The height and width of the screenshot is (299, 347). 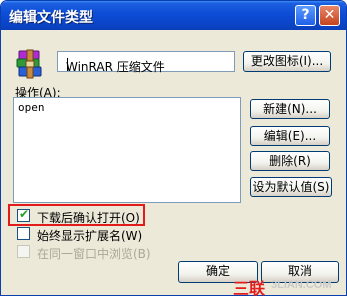 What do you see at coordinates (173, 15) in the screenshot?
I see `title-bar: 编辑文件类型 ? ✕` at bounding box center [173, 15].